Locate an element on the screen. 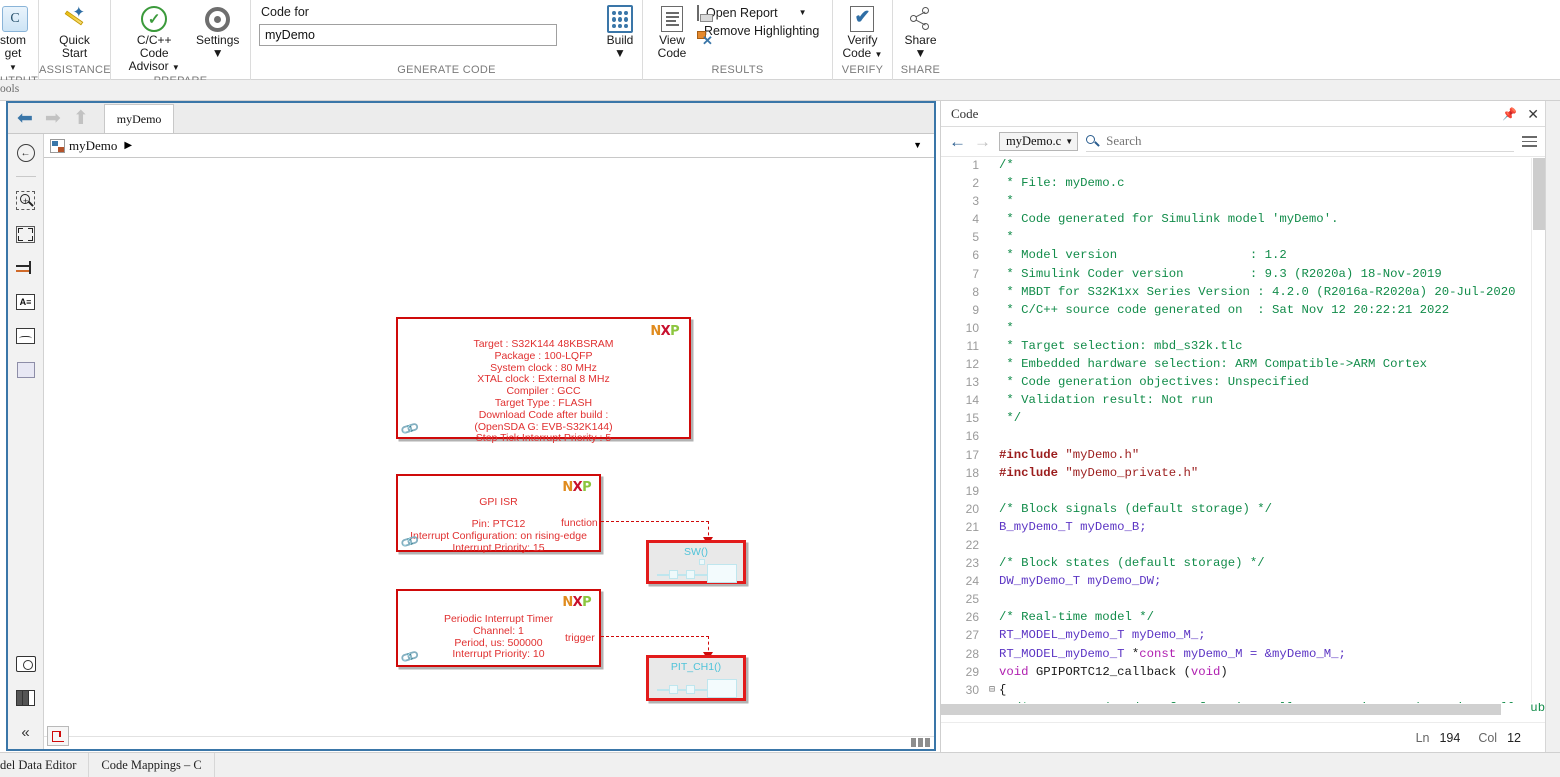 The height and width of the screenshot is (777, 1560). build-button: Build ▼ is located at coordinates (620, 31).